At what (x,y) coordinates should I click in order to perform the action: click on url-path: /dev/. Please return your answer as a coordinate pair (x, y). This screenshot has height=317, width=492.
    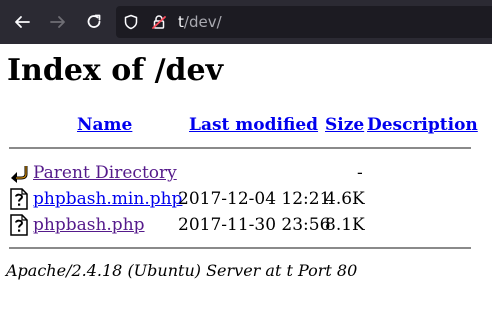
    Looking at the image, I should click on (202, 22).